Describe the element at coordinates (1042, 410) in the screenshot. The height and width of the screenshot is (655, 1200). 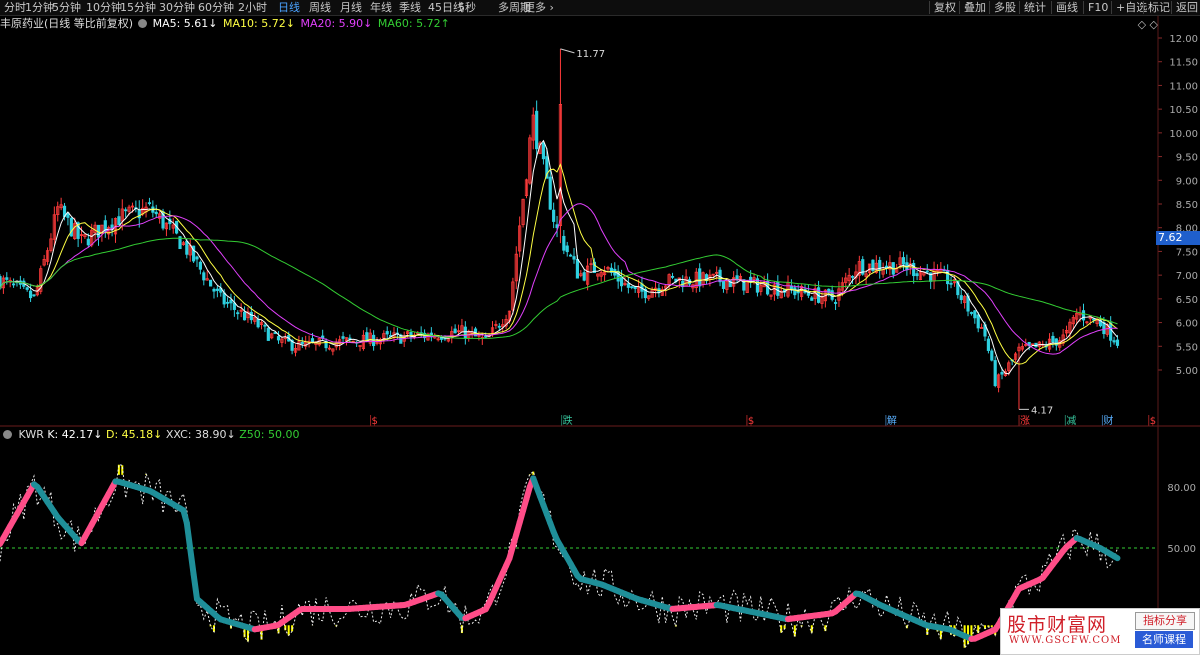
I see `low-price-label: 4.17` at that location.